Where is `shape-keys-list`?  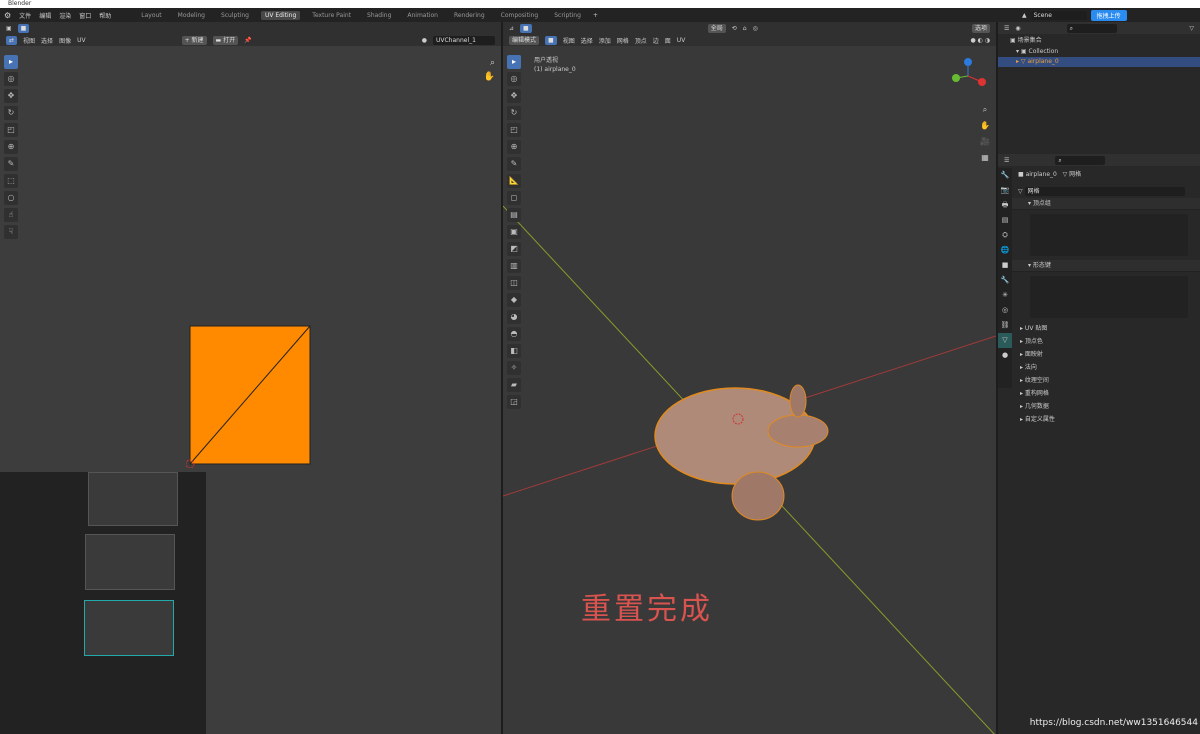 shape-keys-list is located at coordinates (1109, 297).